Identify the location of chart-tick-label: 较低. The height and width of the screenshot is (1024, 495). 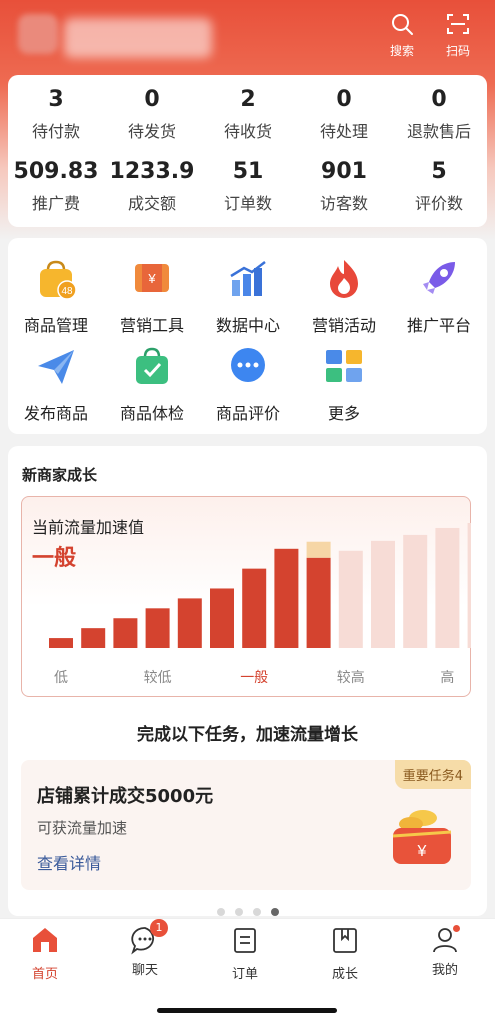
(158, 678).